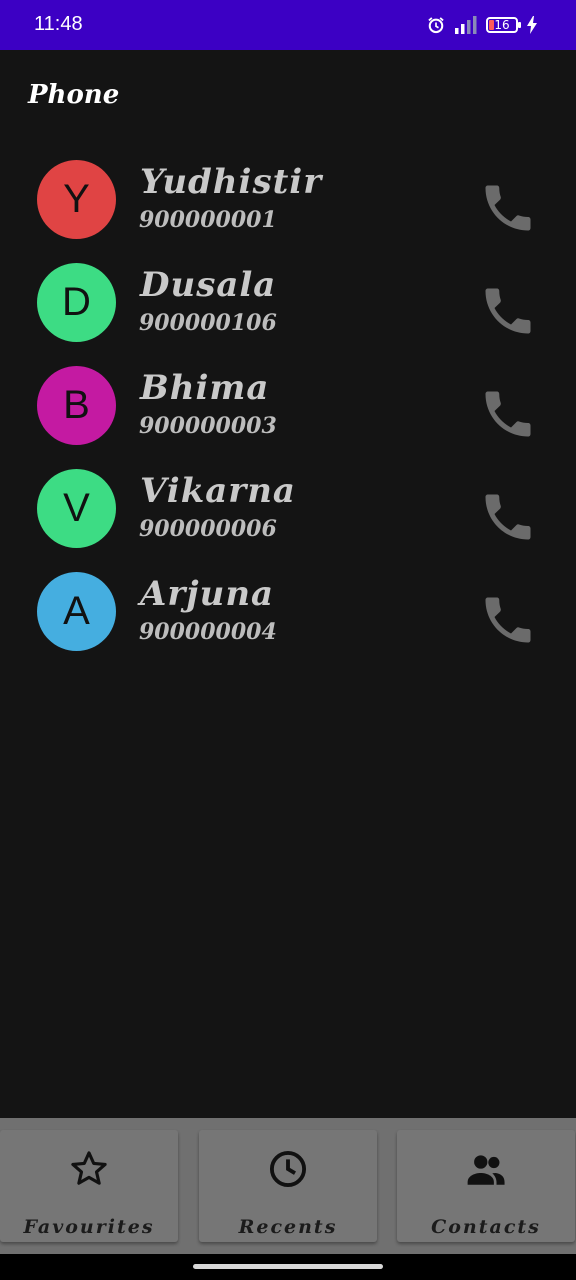 The height and width of the screenshot is (1280, 576). Describe the element at coordinates (532, 25) in the screenshot. I see `charging-icon` at that location.